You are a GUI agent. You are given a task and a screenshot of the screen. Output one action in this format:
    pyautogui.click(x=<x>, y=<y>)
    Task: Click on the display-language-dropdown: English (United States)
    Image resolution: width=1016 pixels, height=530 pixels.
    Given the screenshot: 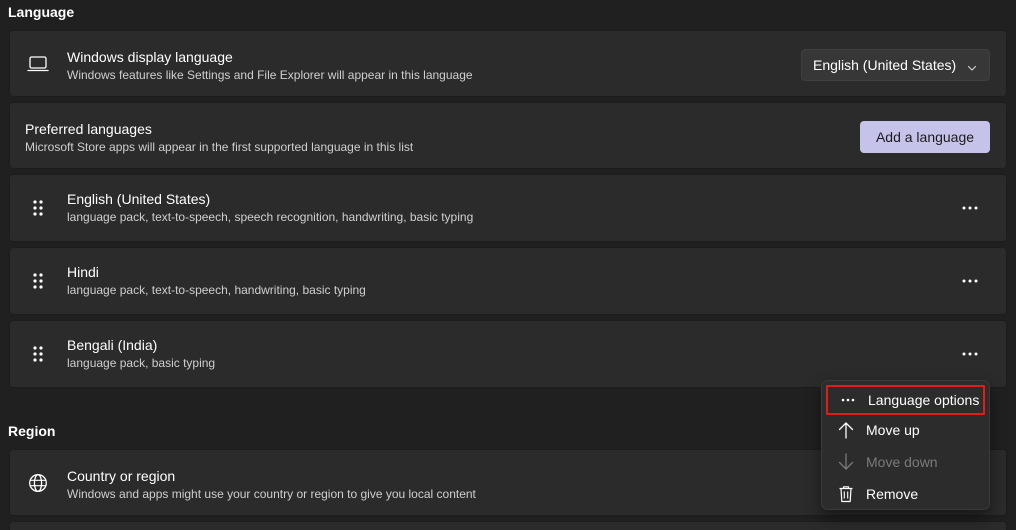 What is the action you would take?
    pyautogui.click(x=895, y=65)
    